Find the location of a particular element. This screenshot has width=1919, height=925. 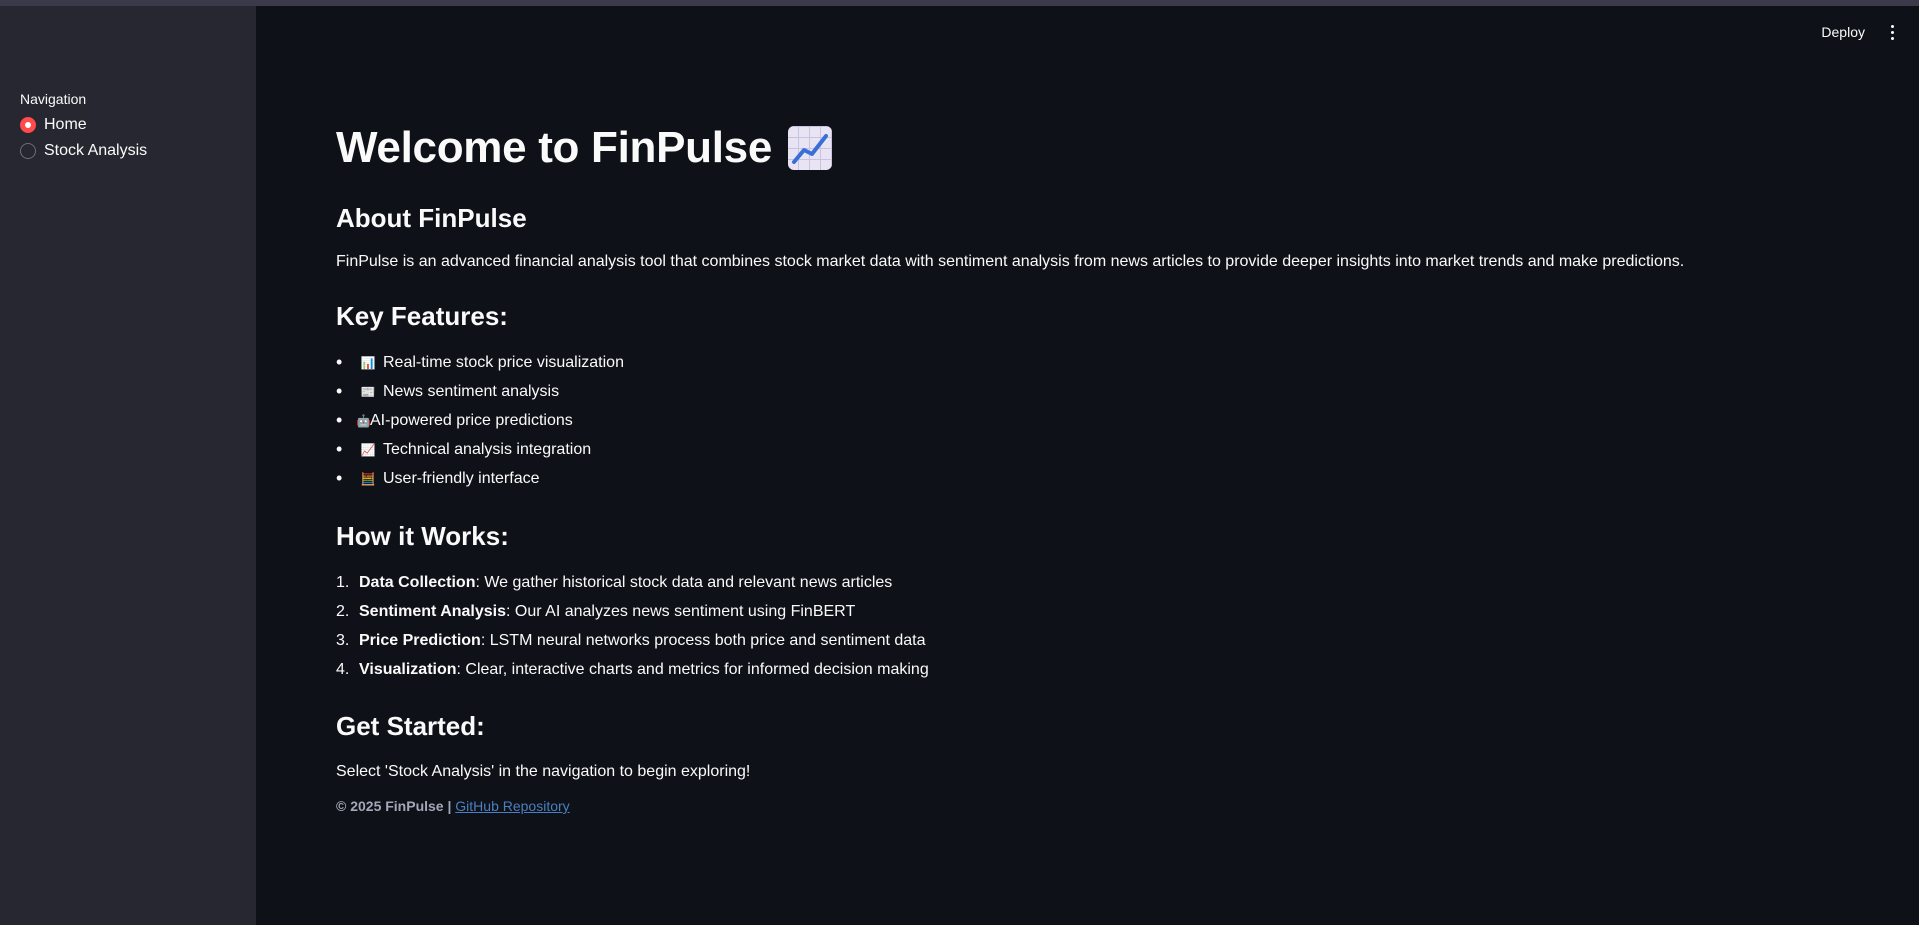

footer: © 2025 FinPulse | GitHub Repository is located at coordinates (1086, 806).